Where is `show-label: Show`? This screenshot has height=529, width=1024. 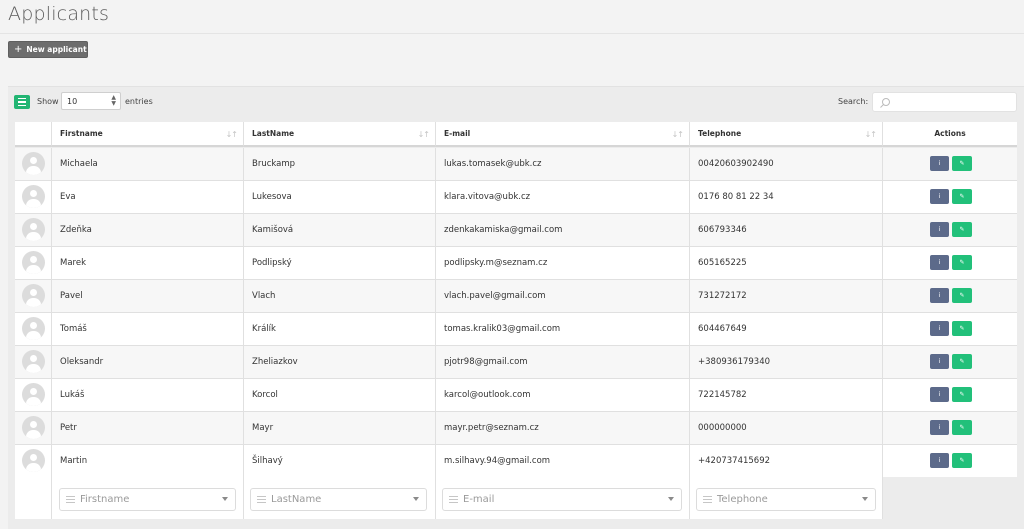
show-label: Show is located at coordinates (48, 101).